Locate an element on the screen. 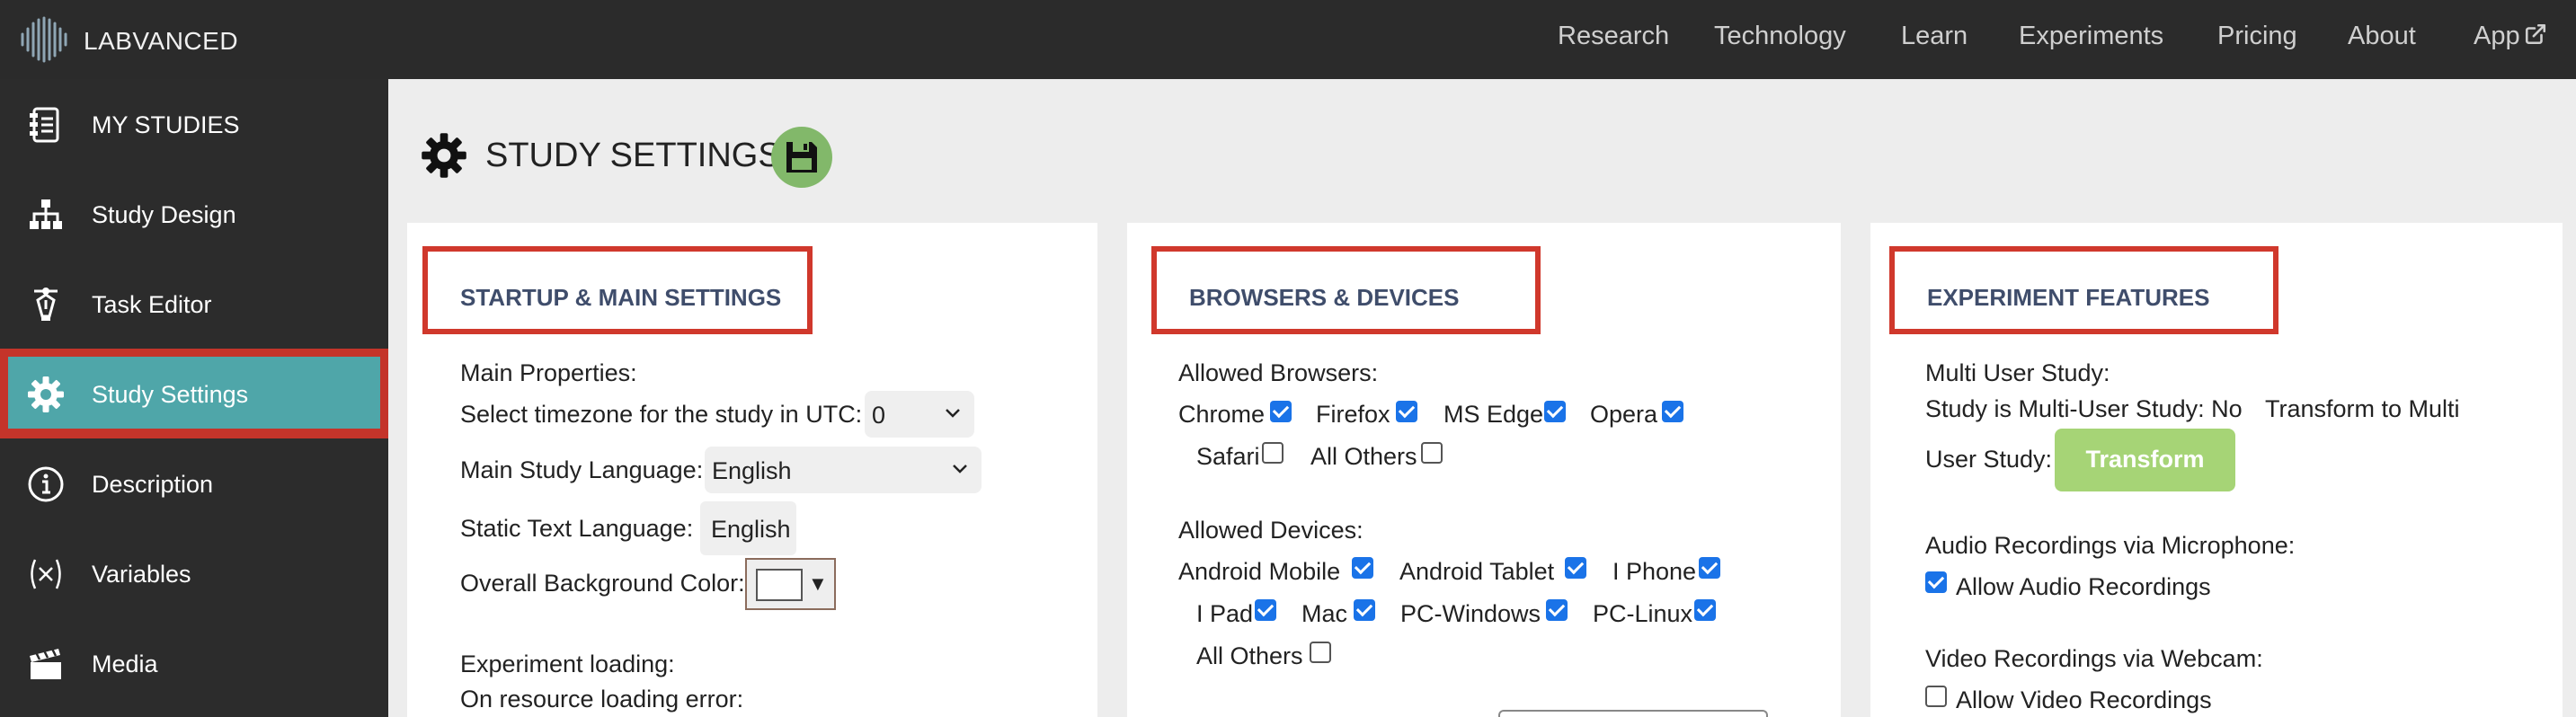 This screenshot has width=2576, height=717. page-title: STUDY SETTINGS is located at coordinates (633, 155).